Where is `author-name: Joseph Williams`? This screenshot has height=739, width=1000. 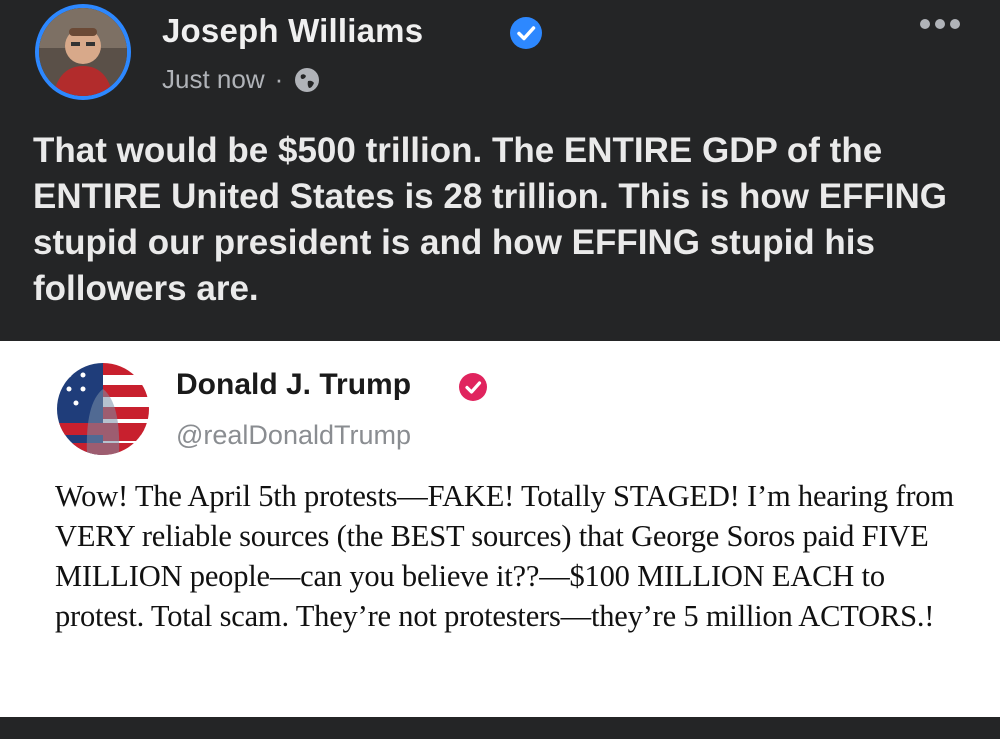
author-name: Joseph Williams is located at coordinates (292, 31).